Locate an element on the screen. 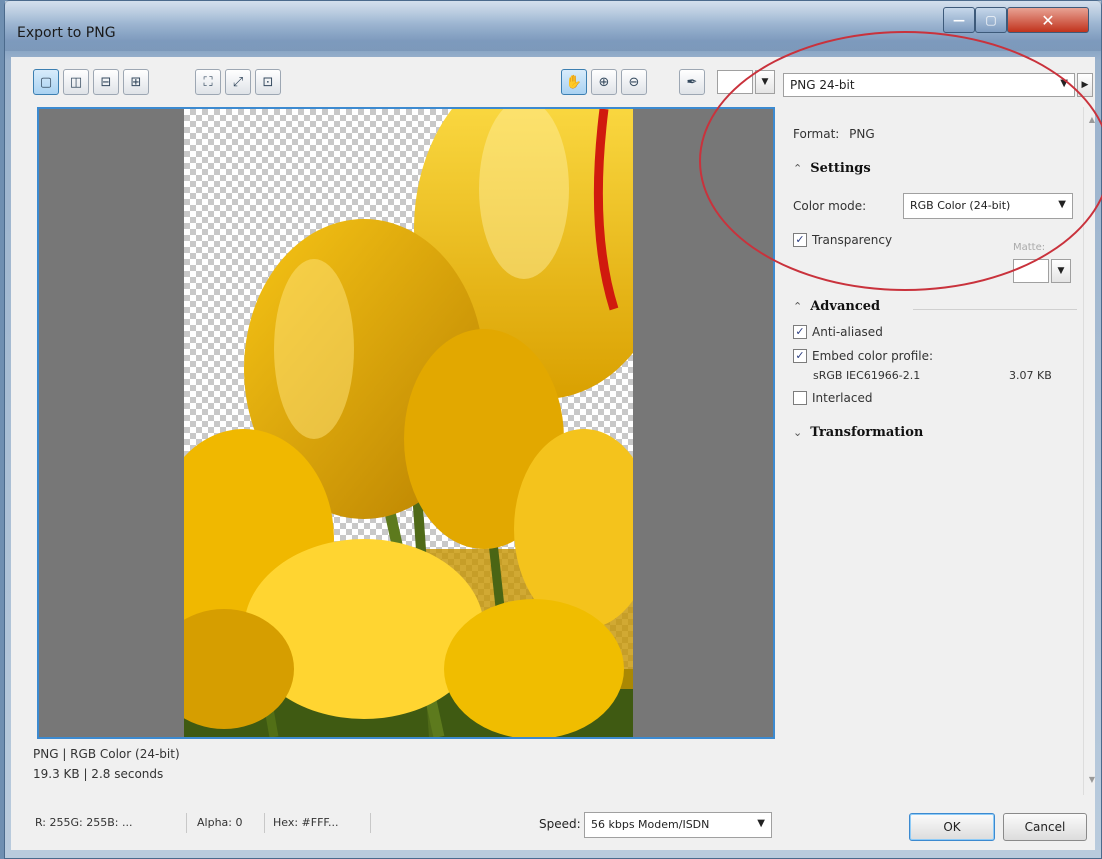 Image resolution: width=1102 pixels, height=859 pixels. zoom-in-button: ⊕ is located at coordinates (604, 82).